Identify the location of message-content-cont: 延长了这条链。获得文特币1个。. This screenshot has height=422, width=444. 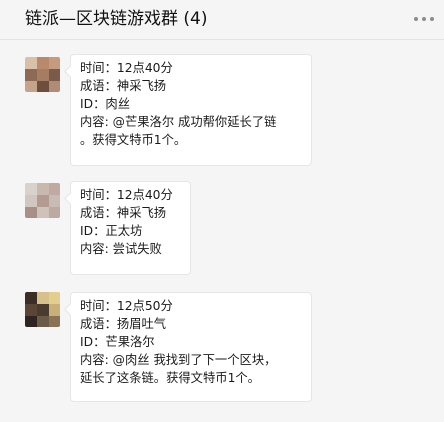
(170, 378).